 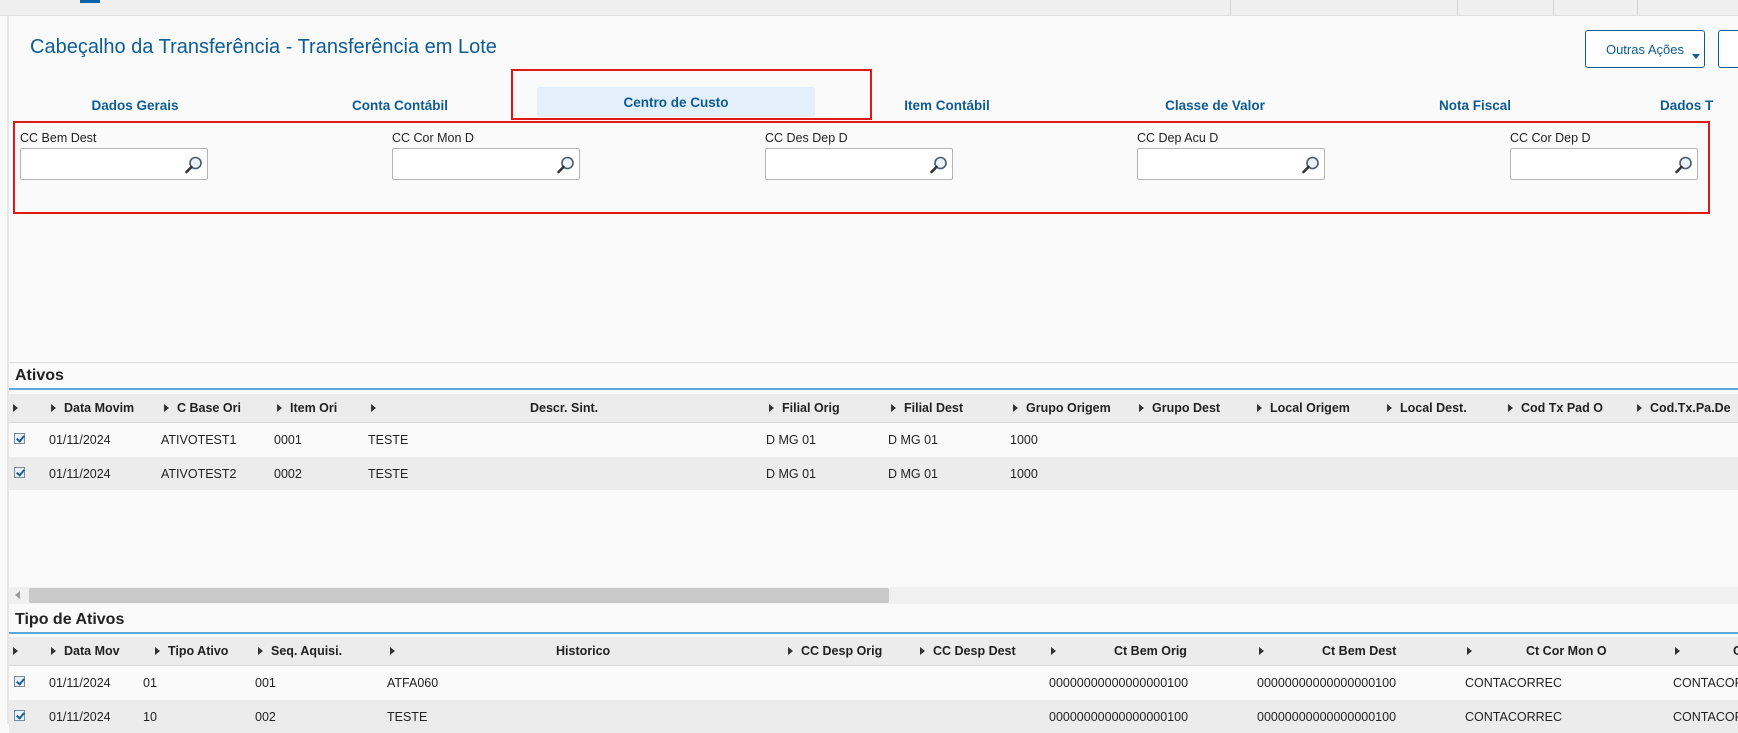 I want to click on field-label-cc-des-dep-d: CC Des Dep D, so click(x=806, y=138).